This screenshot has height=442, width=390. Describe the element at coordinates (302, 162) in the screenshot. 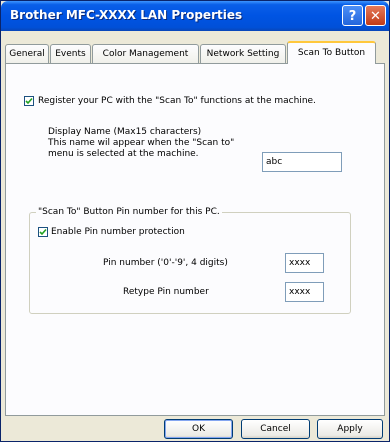

I see `display-name-input: abc` at that location.